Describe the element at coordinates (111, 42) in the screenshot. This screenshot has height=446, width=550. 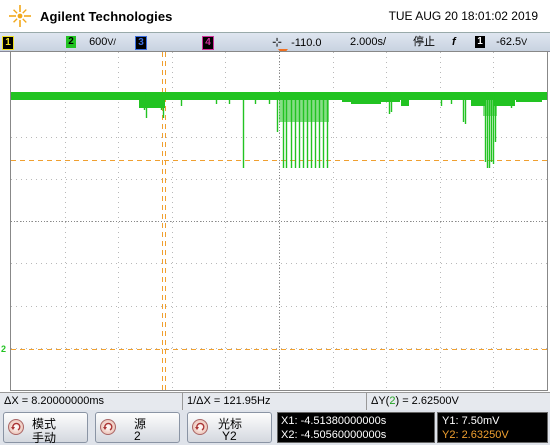
I see `ch2-unit: V/` at that location.